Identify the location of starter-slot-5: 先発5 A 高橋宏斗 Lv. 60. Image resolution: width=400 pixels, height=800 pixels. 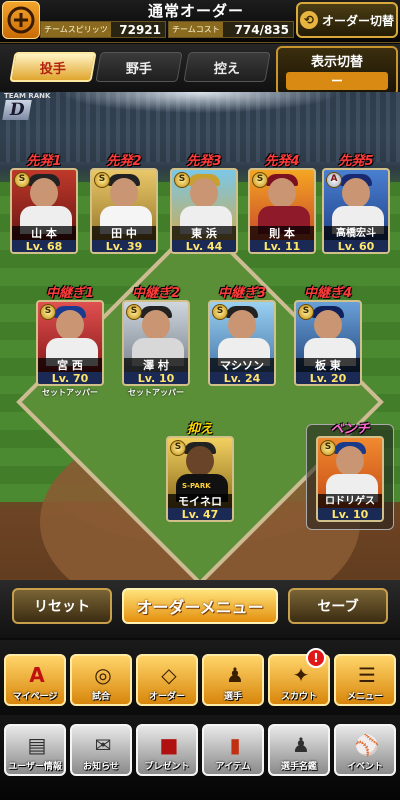
(356, 202).